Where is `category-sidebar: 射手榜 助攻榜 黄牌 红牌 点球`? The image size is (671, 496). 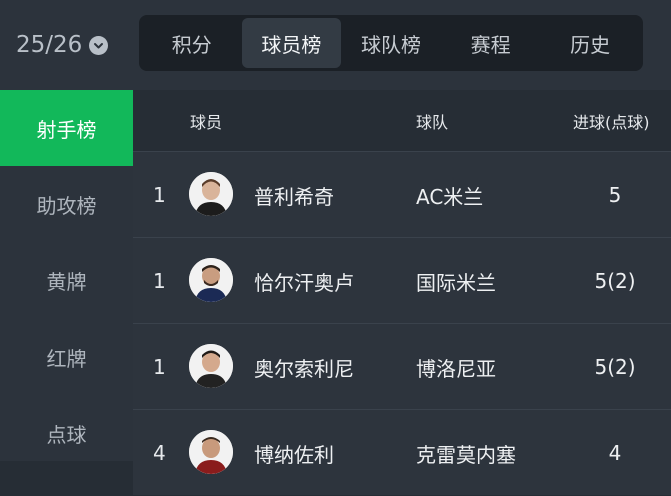 category-sidebar: 射手榜 助攻榜 黄牌 红牌 点球 is located at coordinates (66, 275).